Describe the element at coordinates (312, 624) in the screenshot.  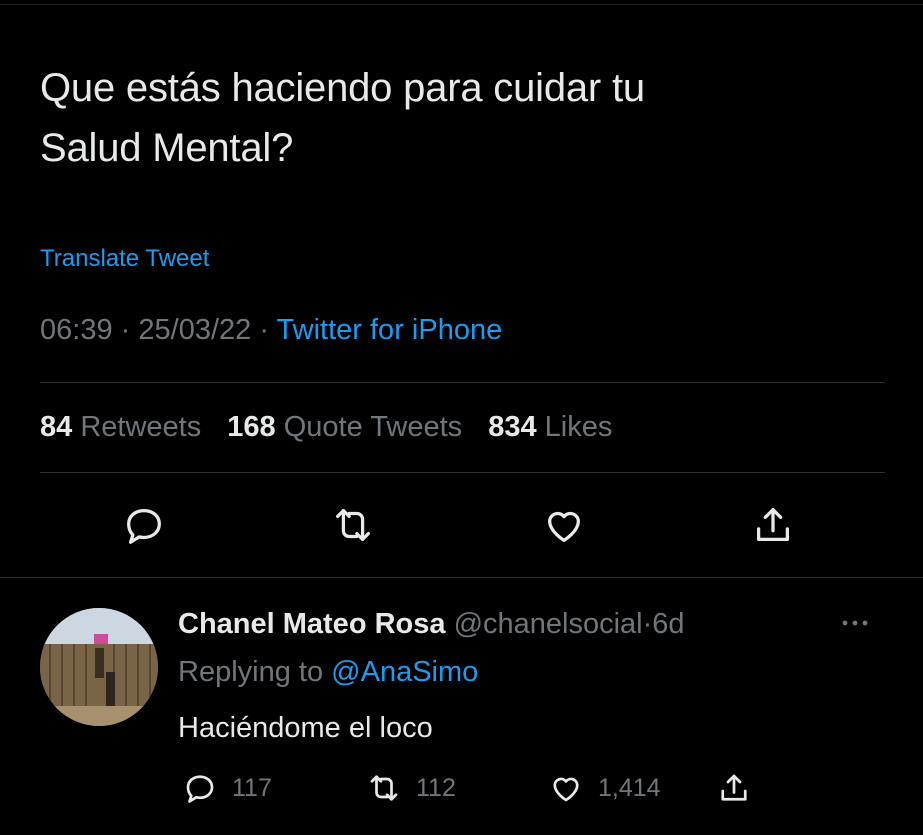
I see `reply-author-name: Chanel Mateo Rosa` at that location.